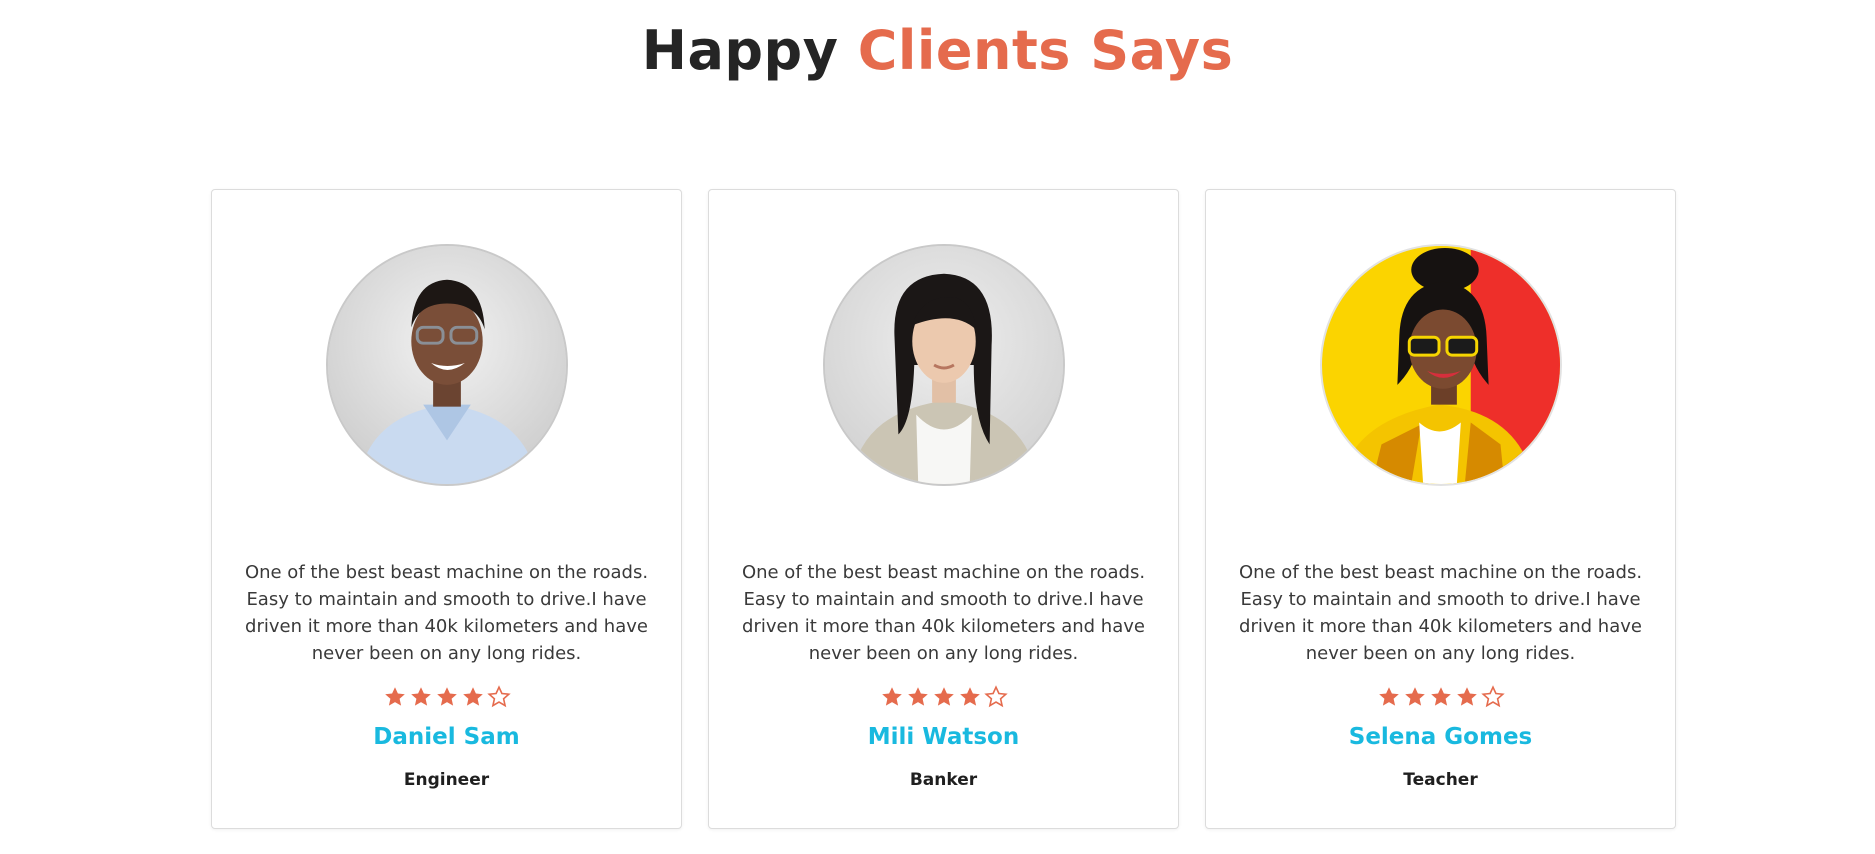  What do you see at coordinates (740, 50) in the screenshot?
I see `section-title-part1: Happy` at bounding box center [740, 50].